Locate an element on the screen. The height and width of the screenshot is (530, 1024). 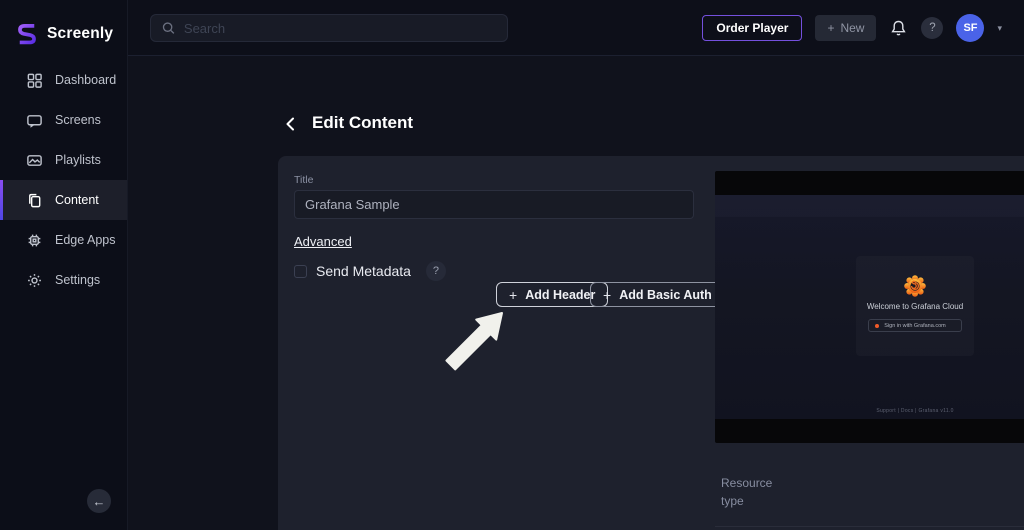
sidebar-item-label: Edge Apps is located at coordinates (85, 240).